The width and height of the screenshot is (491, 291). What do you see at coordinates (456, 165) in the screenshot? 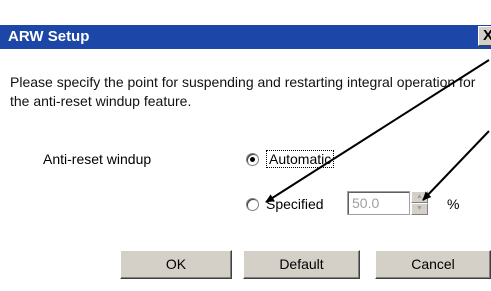
I see `arrow-to-spinner` at bounding box center [456, 165].